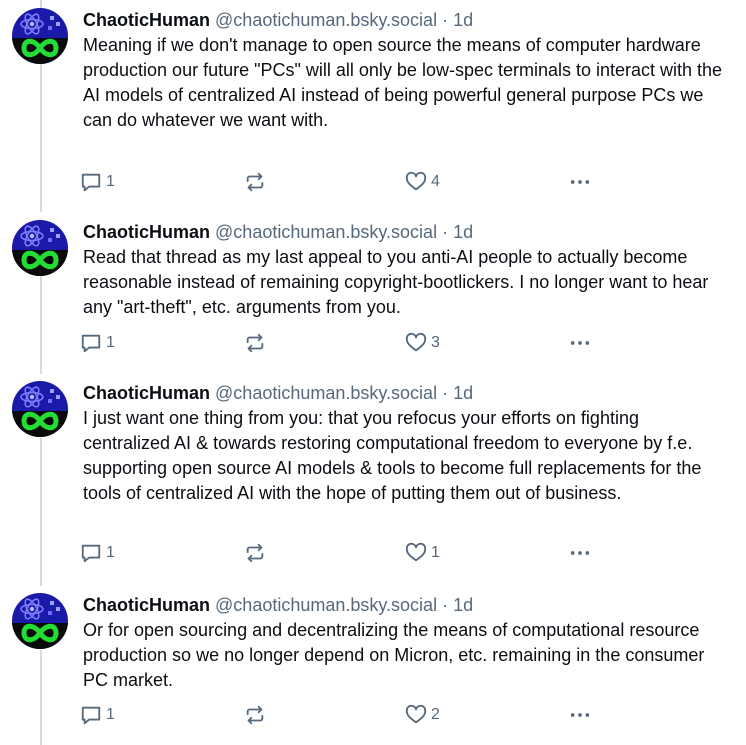 This screenshot has height=745, width=746. What do you see at coordinates (360, 553) in the screenshot?
I see `post-actions: 1 1` at bounding box center [360, 553].